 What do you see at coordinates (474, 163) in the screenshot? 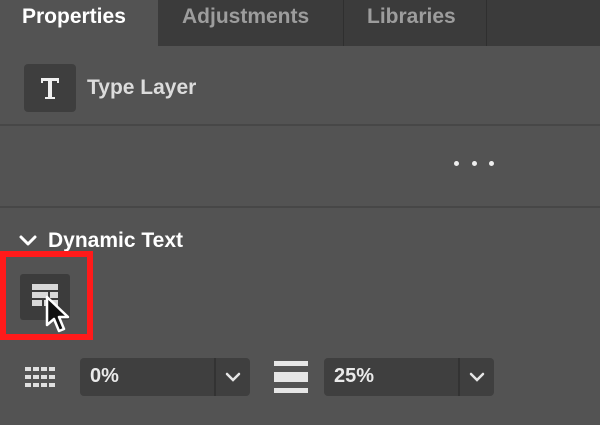
I see `more-options-icon` at bounding box center [474, 163].